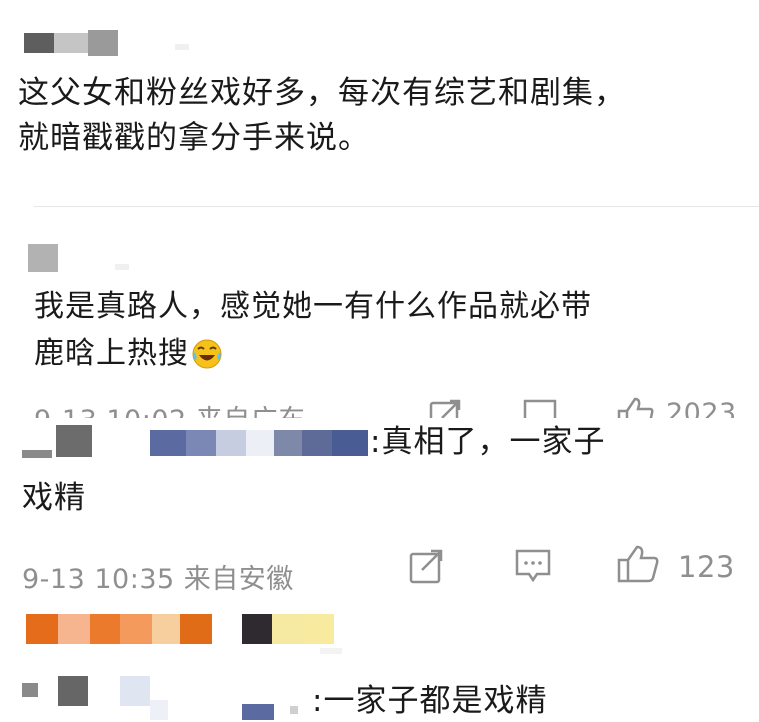 This screenshot has width=759, height=722. Describe the element at coordinates (430, 701) in the screenshot. I see `comment-text-line: :一家子都是戏精` at that location.